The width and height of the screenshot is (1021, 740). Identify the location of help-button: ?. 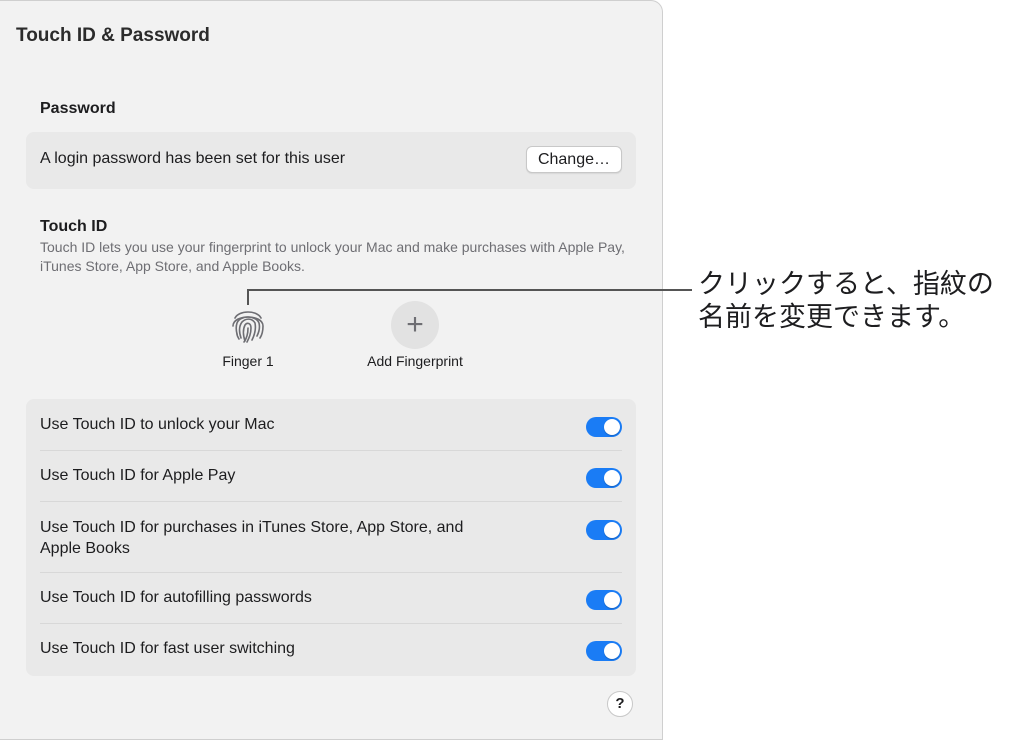
(620, 704).